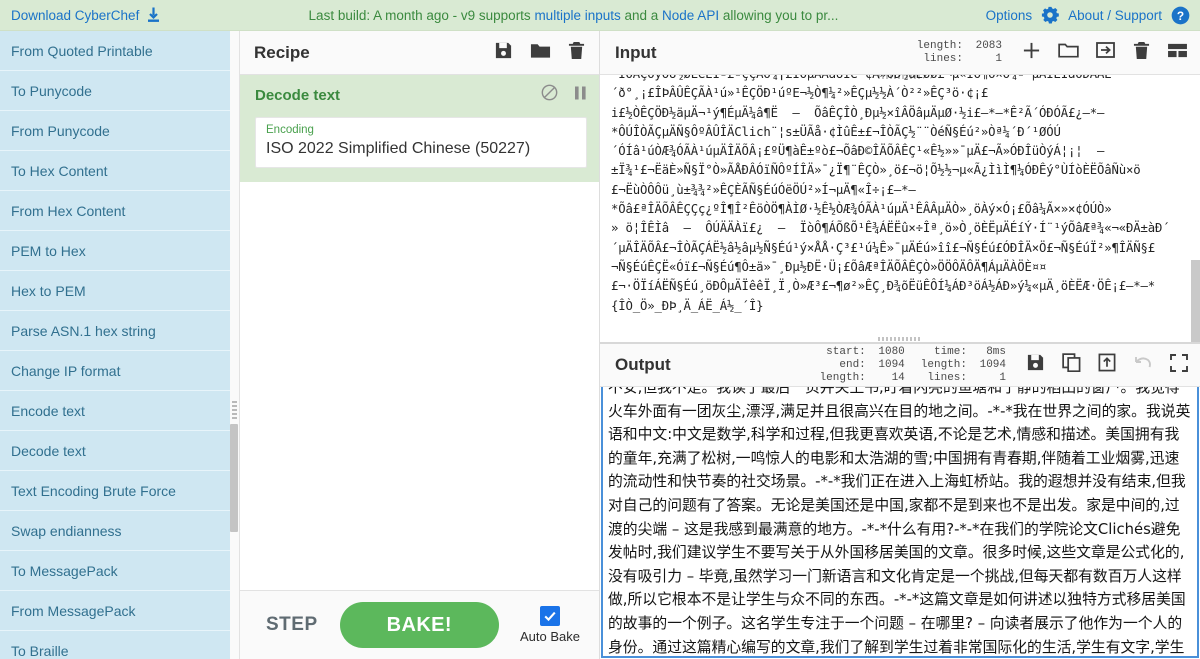 The image size is (1200, 659). I want to click on output-title: Output, so click(643, 364).